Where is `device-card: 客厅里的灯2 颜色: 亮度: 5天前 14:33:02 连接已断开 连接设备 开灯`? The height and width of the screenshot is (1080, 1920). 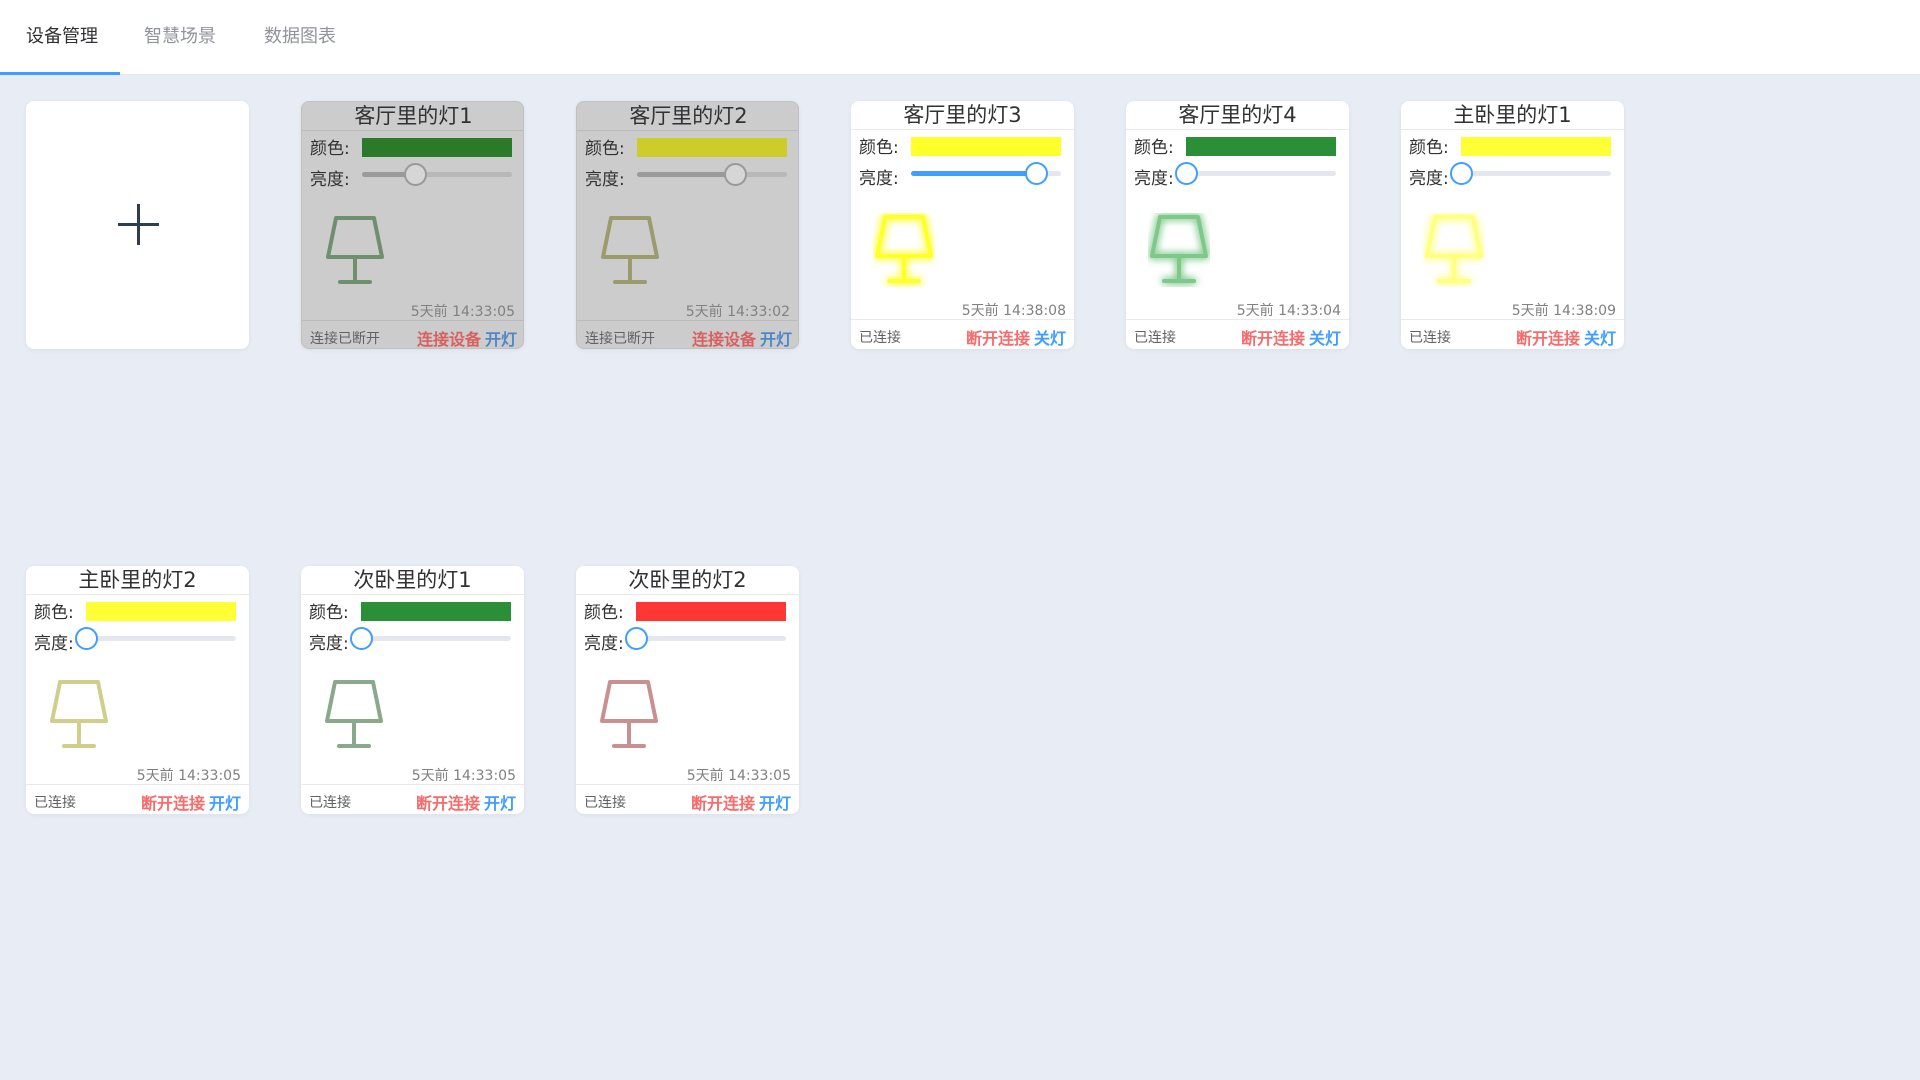 device-card: 客厅里的灯2 颜色: 亮度: 5天前 14:33:02 连接已断开 连接设备 开灯 is located at coordinates (687, 225).